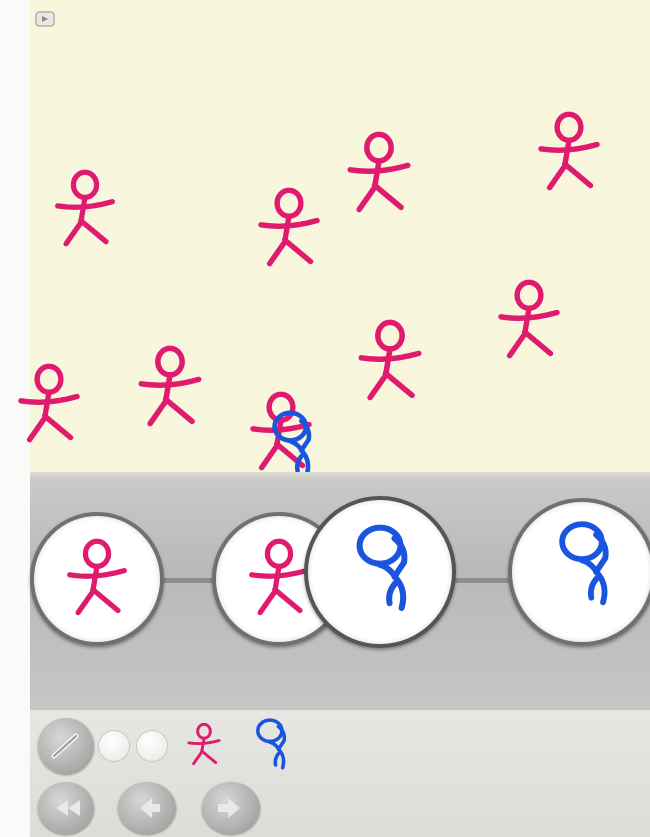 The width and height of the screenshot is (650, 837). I want to click on rewind-button, so click(66, 808).